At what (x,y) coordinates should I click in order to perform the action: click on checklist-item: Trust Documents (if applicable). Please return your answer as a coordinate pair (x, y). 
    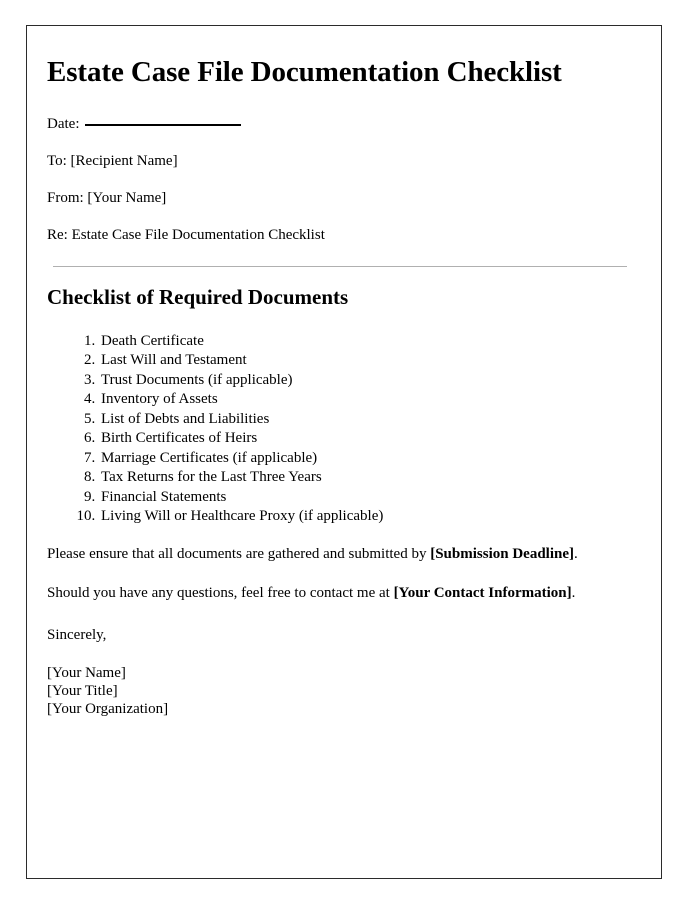
    Looking at the image, I should click on (366, 380).